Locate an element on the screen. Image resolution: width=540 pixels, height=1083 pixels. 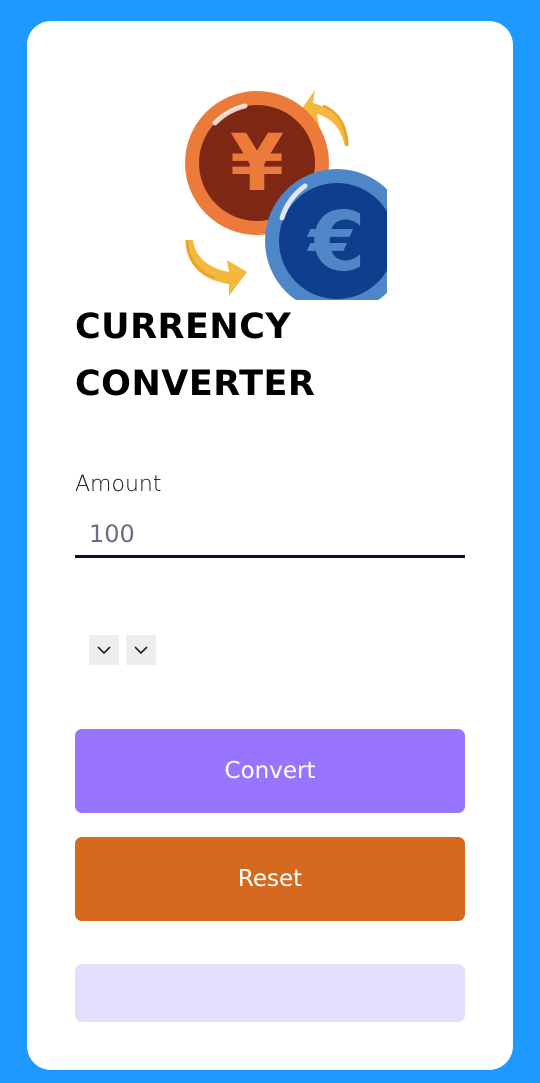
reset-button-label: Reset is located at coordinates (270, 879).